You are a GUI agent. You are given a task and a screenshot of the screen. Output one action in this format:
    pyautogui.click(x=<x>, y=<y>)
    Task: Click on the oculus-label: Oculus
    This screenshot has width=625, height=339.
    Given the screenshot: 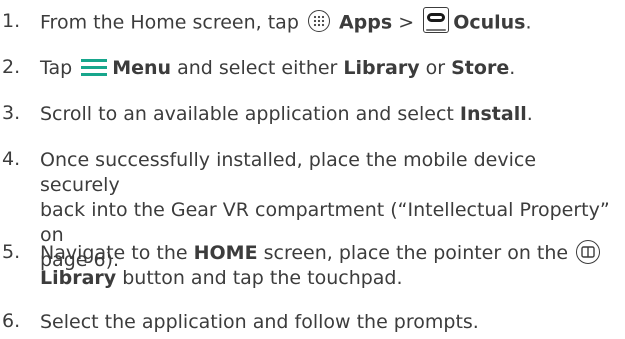 What is the action you would take?
    pyautogui.click(x=489, y=22)
    